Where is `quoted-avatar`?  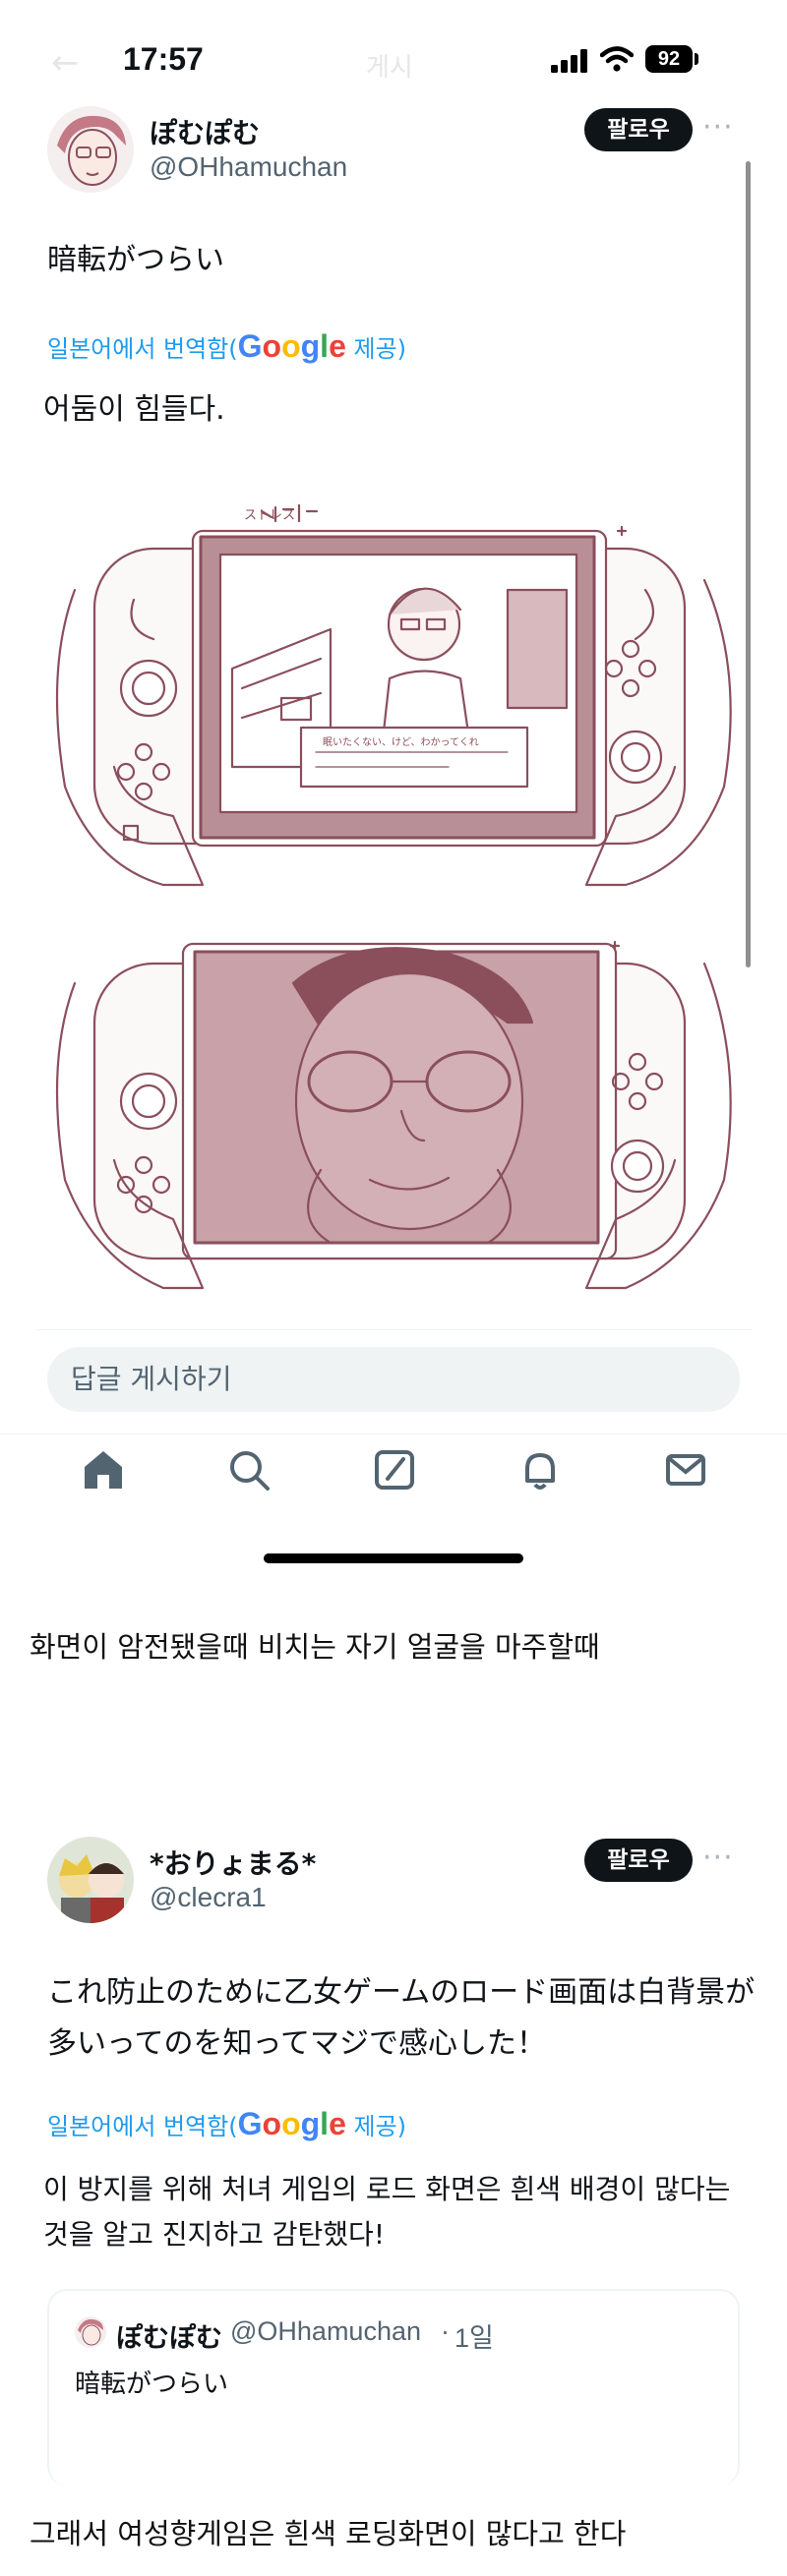 quoted-avatar is located at coordinates (90, 2332).